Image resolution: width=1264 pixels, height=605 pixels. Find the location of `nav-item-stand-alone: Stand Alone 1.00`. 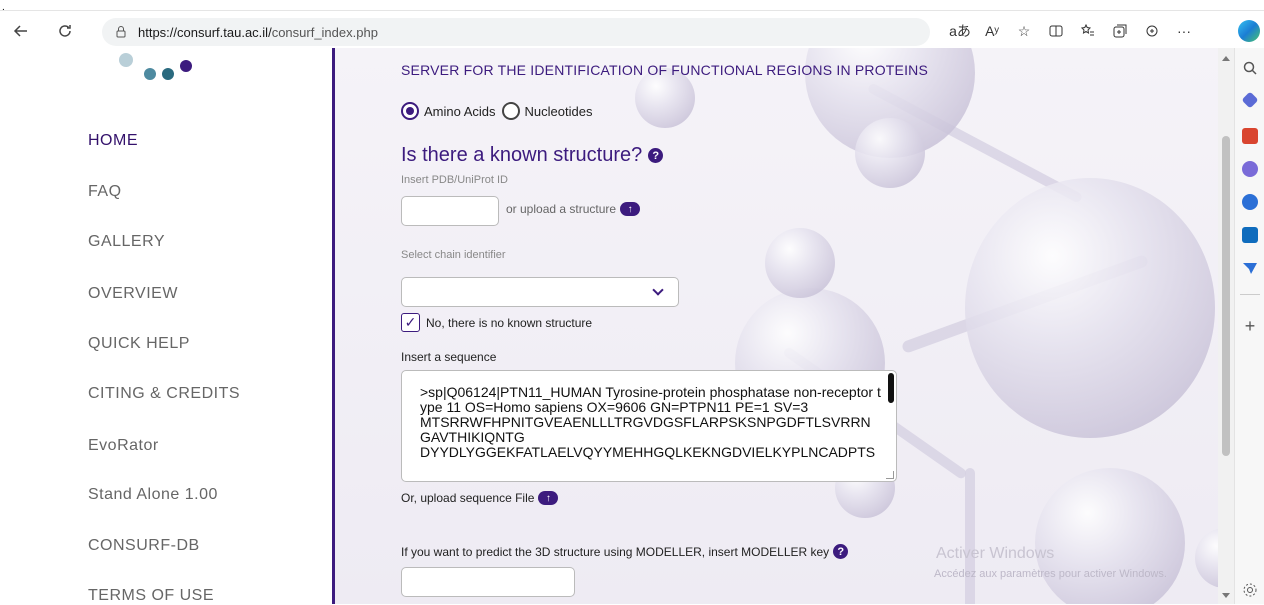

nav-item-stand-alone: Stand Alone 1.00 is located at coordinates (153, 495).